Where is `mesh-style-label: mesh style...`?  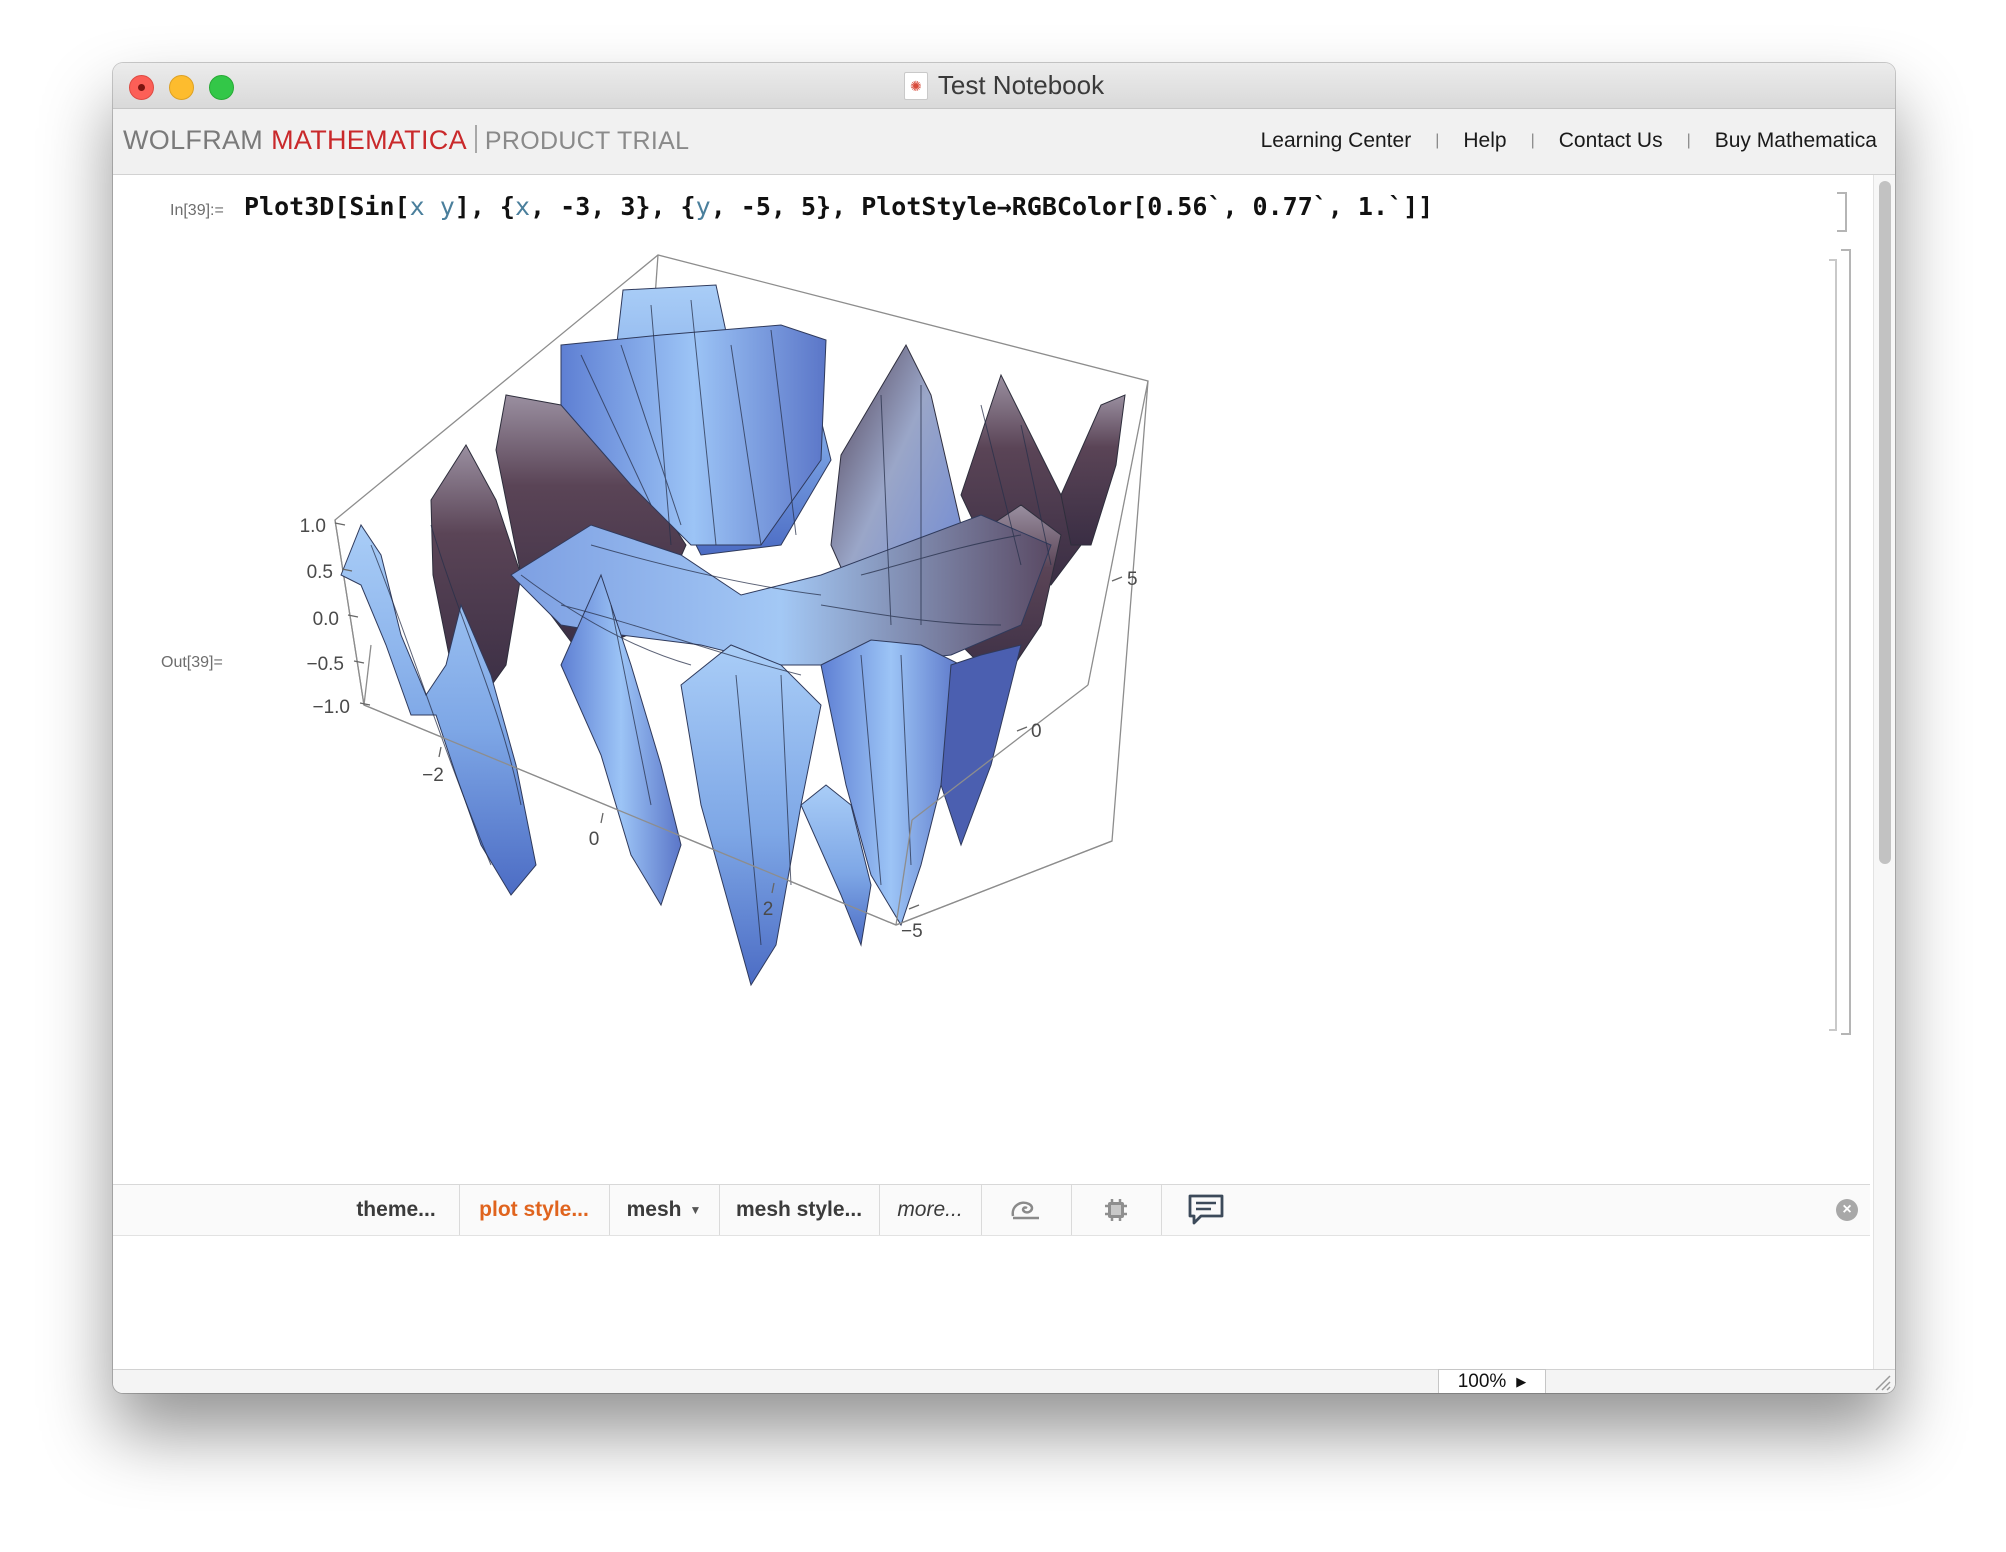 mesh-style-label: mesh style... is located at coordinates (799, 1209).